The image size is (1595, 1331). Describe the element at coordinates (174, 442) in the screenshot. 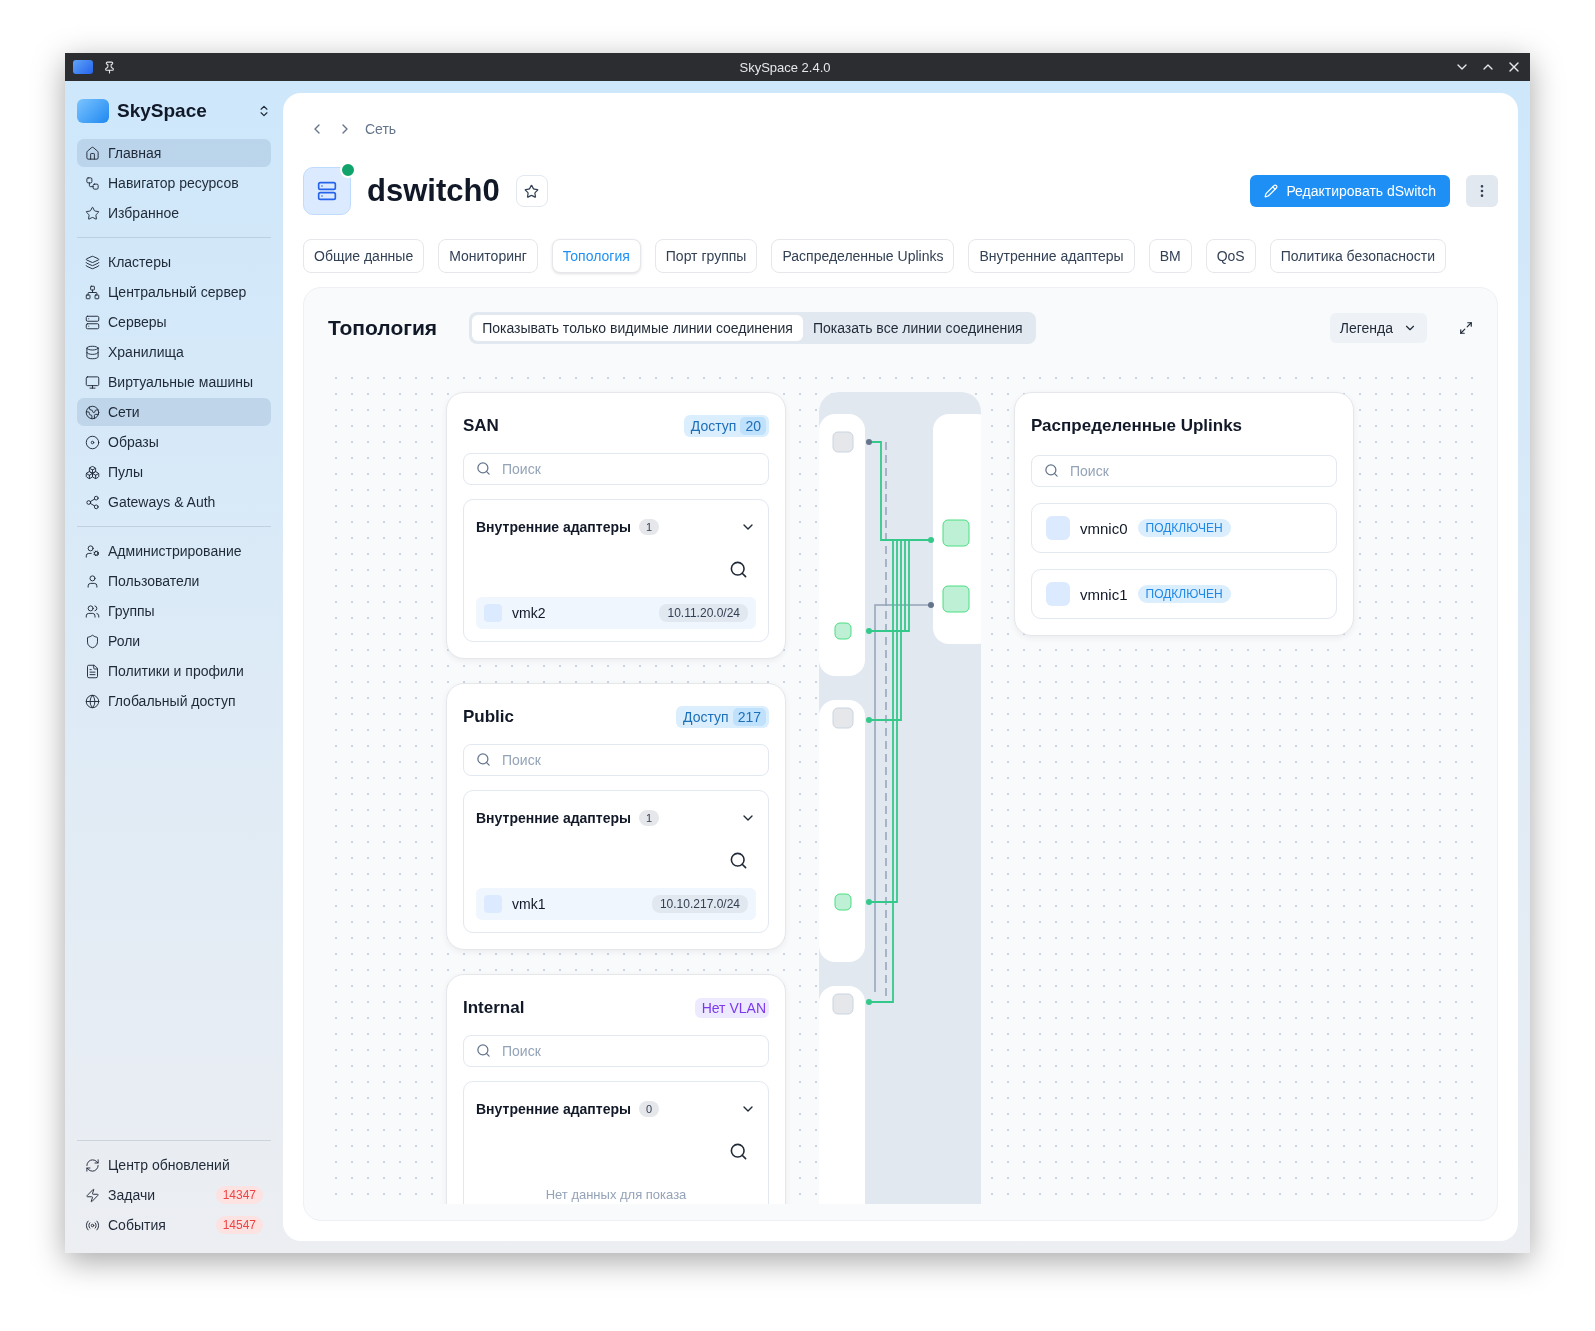

I see `sidebar-item: Образы` at that location.